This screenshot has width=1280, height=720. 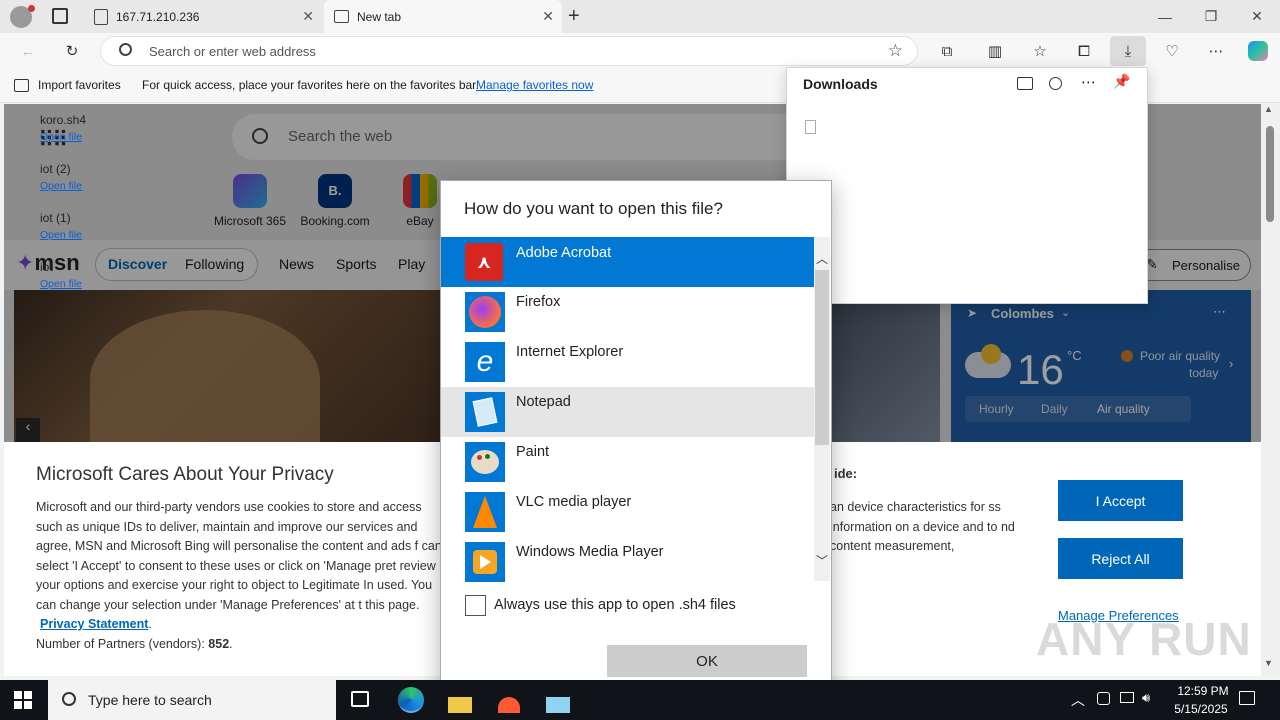 I want to click on import-icon, so click(x=21, y=85).